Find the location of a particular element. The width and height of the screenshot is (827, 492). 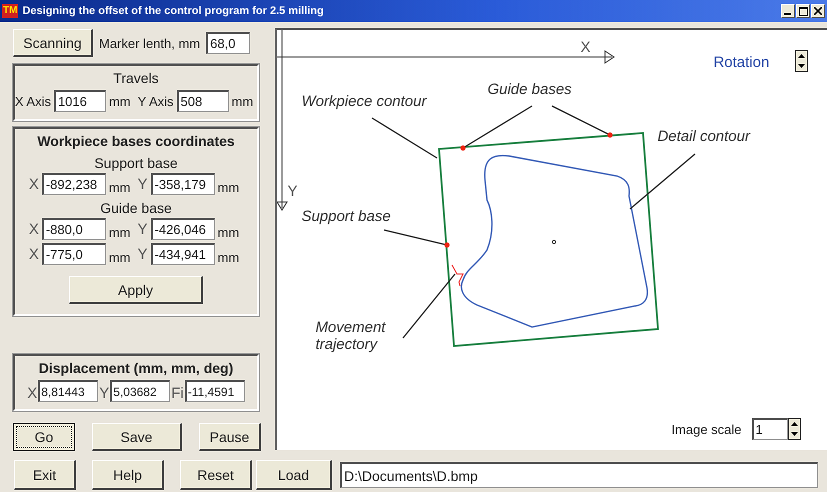

rotation-label: Rotation is located at coordinates (741, 62).